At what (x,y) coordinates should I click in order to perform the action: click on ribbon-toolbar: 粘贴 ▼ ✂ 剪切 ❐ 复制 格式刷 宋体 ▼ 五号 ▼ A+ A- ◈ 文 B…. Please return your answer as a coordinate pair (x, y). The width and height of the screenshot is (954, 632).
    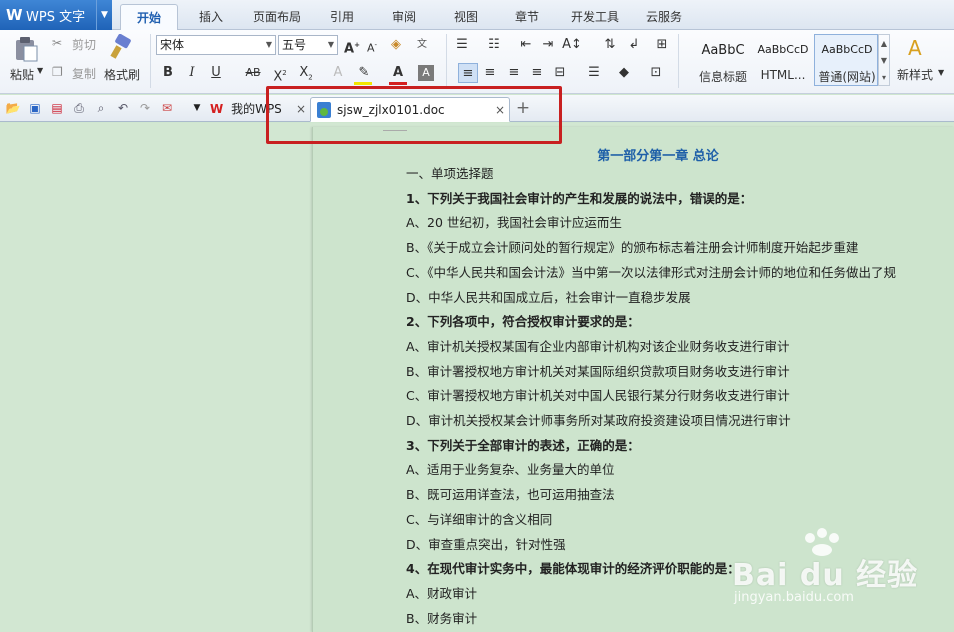
    Looking at the image, I should click on (477, 62).